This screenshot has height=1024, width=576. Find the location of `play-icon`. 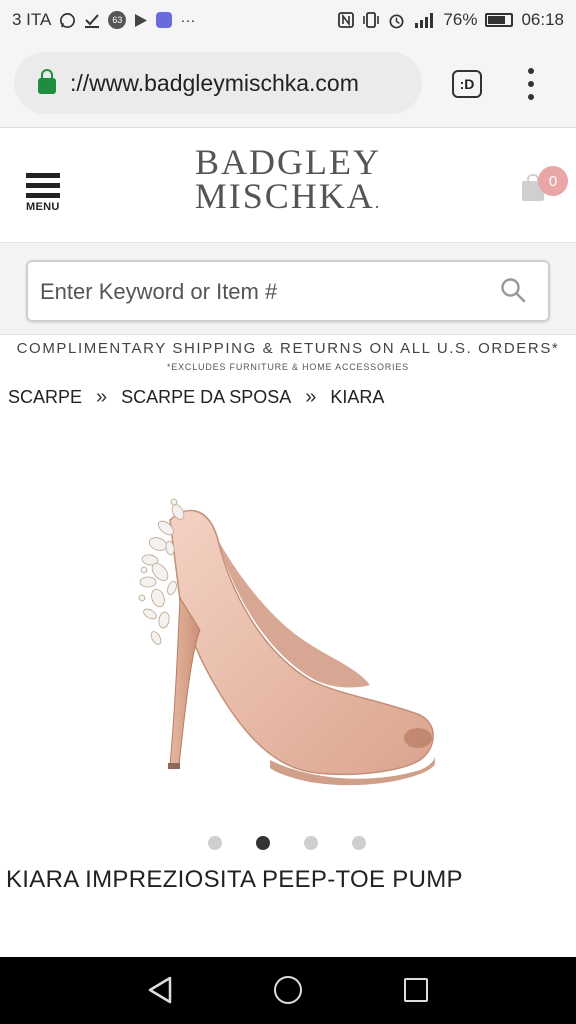

play-icon is located at coordinates (141, 20).